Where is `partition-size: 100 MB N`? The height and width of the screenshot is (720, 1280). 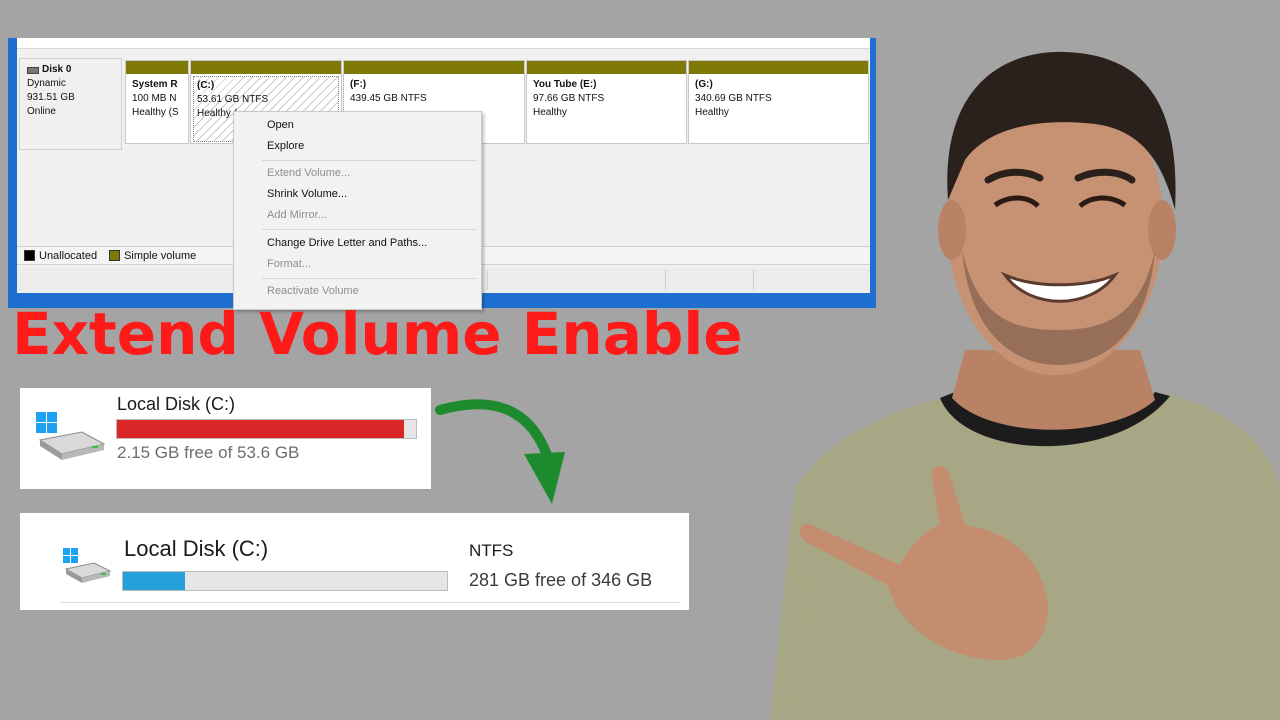 partition-size: 100 MB N is located at coordinates (154, 98).